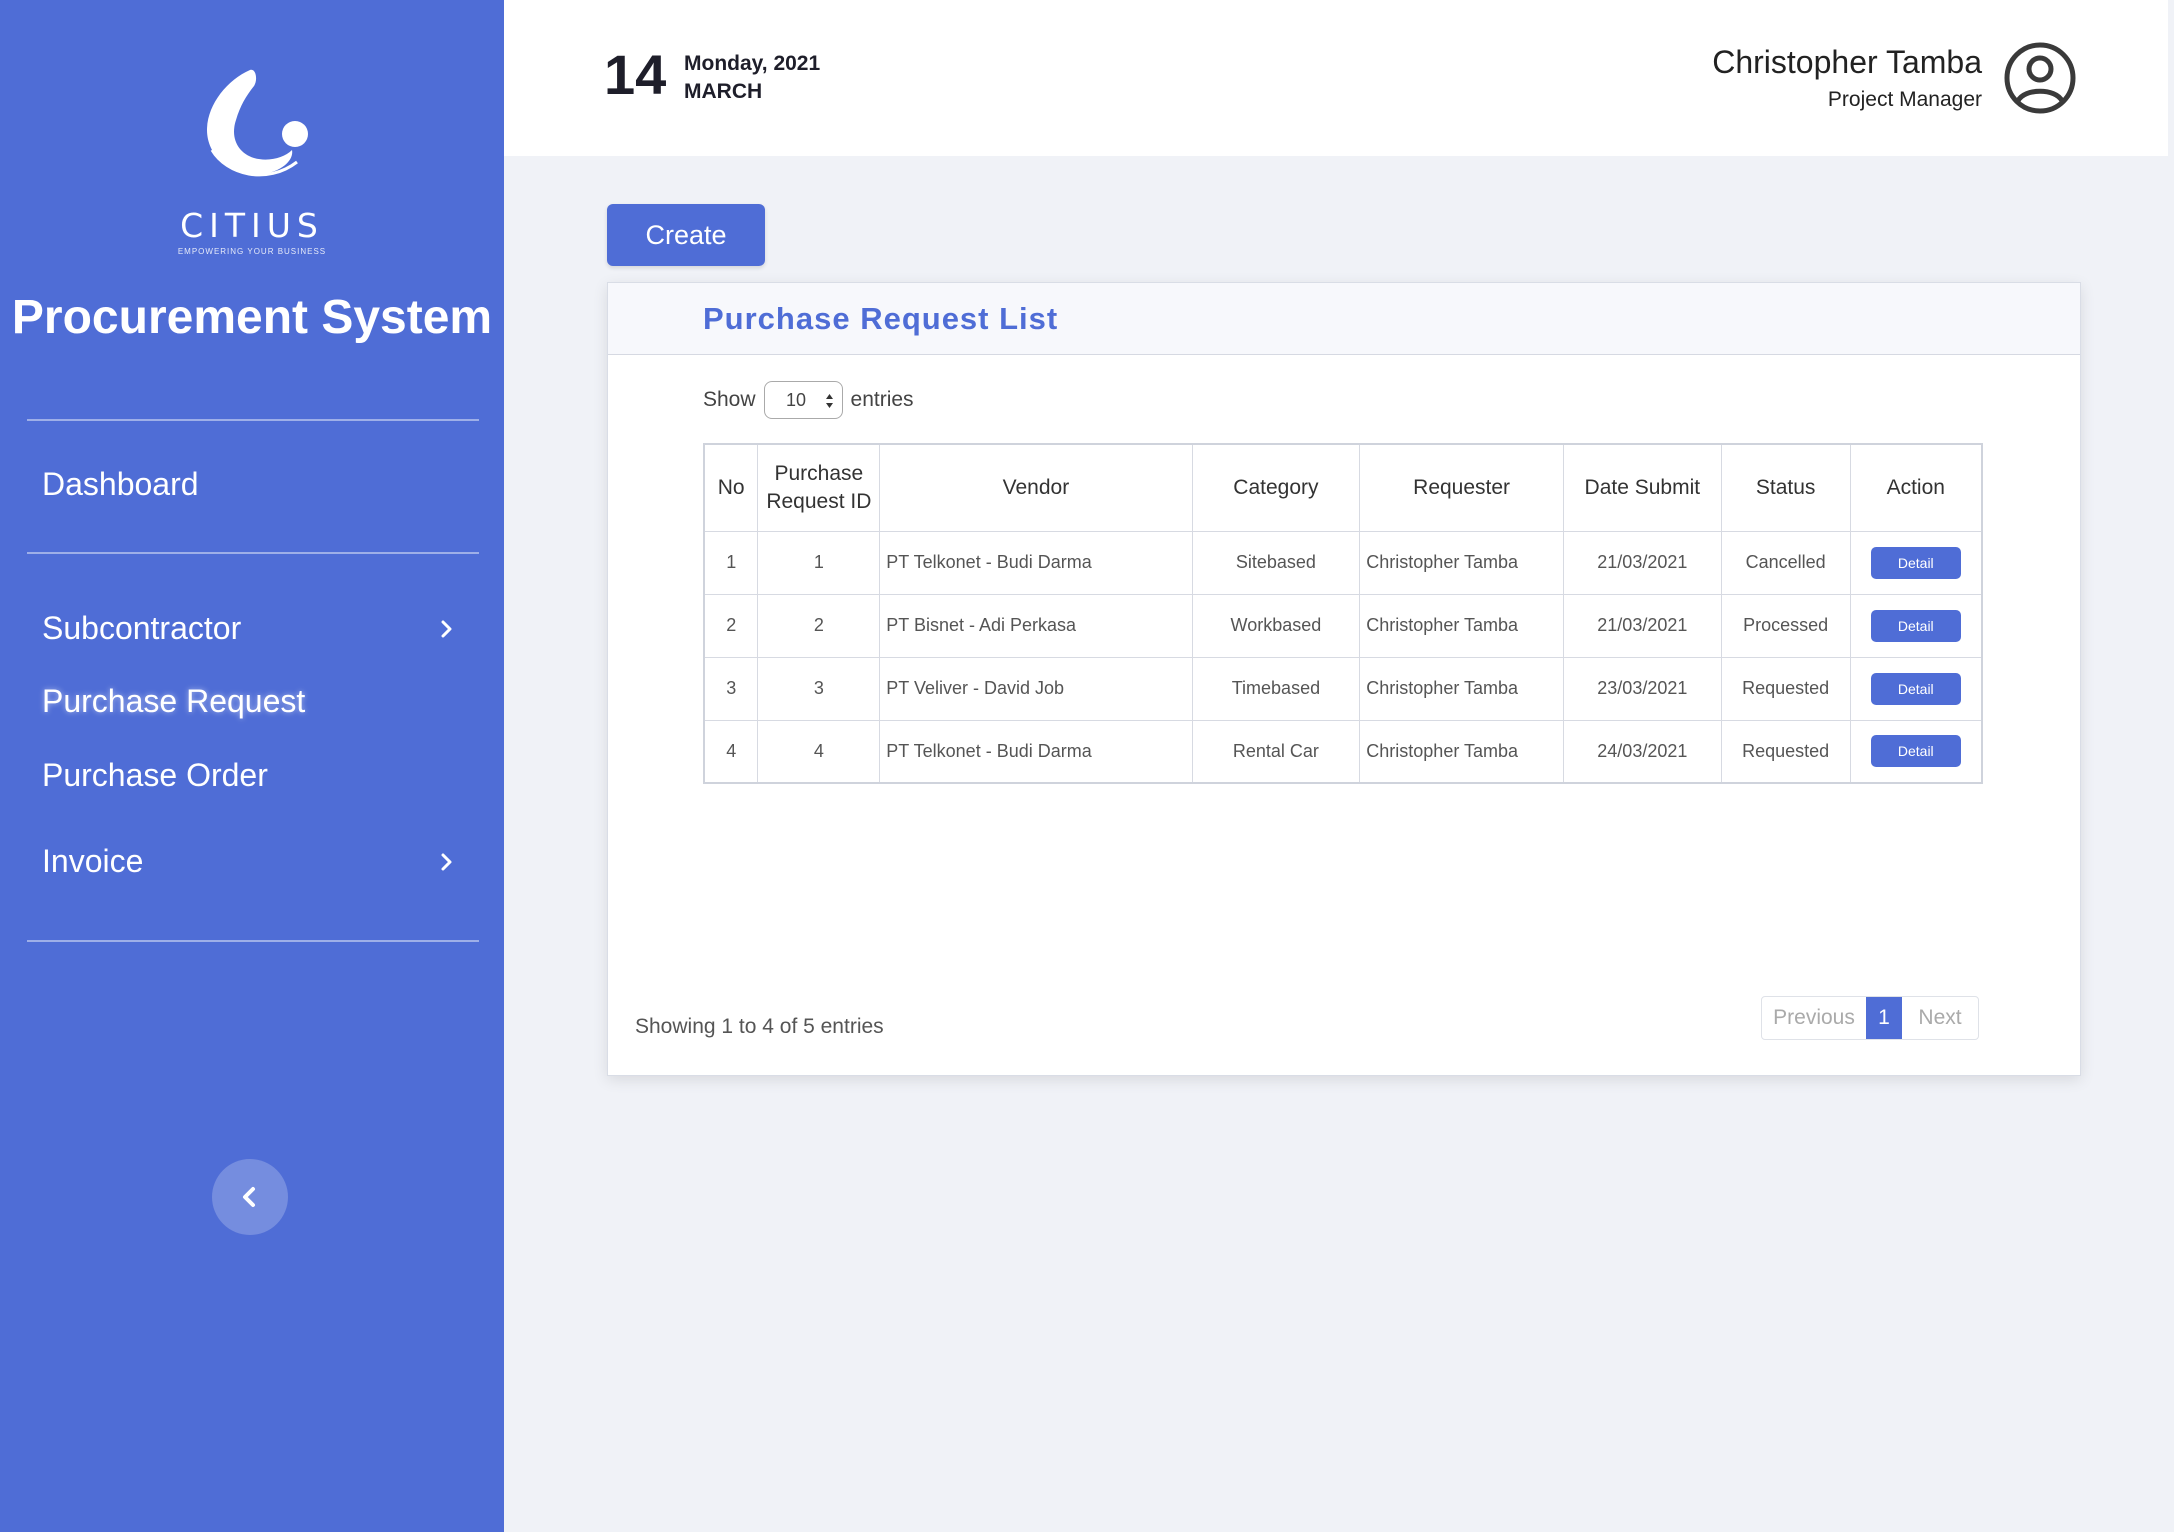  I want to click on pagination-next-button: Next, so click(1940, 1018).